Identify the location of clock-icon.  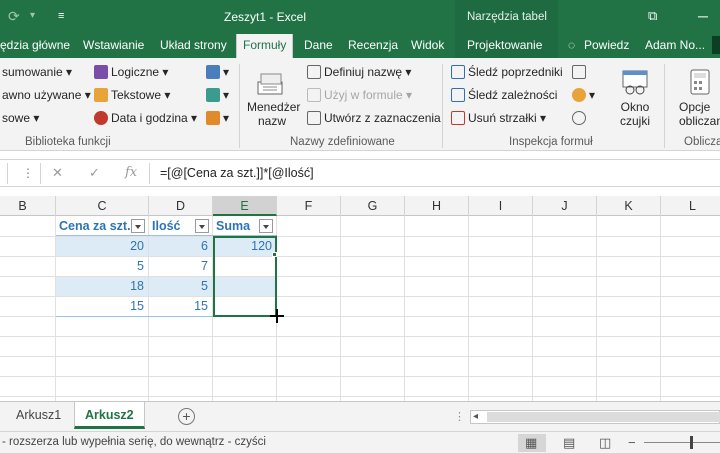
(101, 118).